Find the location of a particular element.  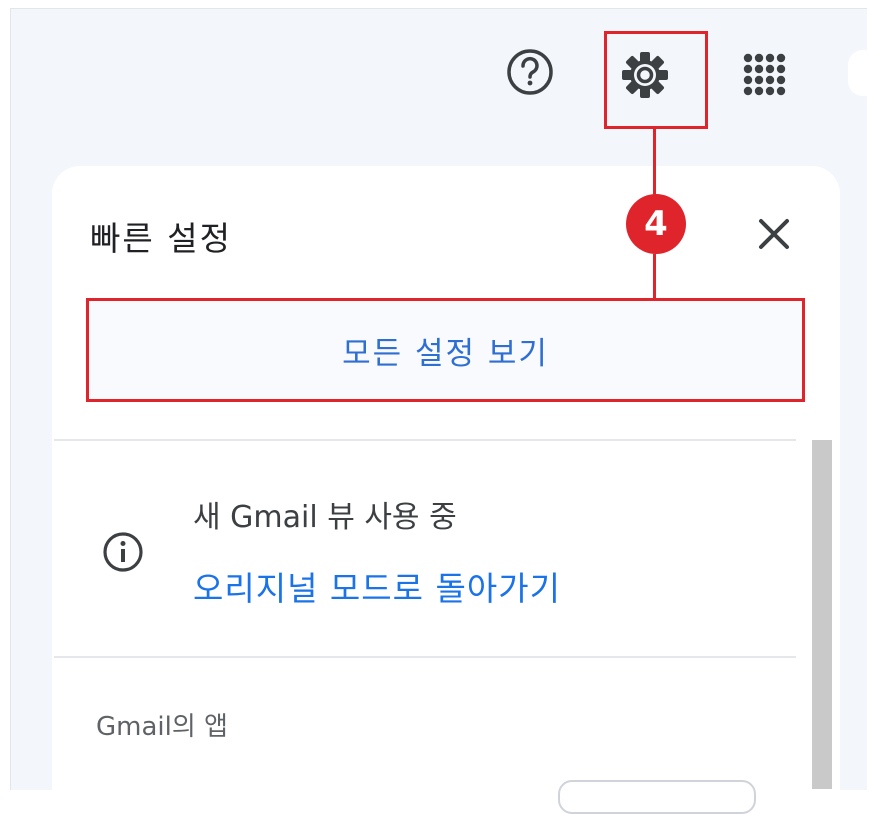

help-button is located at coordinates (530, 72).